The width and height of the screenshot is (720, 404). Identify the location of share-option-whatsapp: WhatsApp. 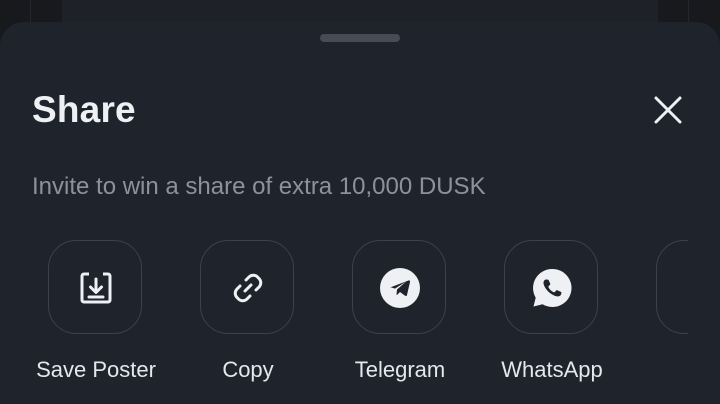
(552, 322).